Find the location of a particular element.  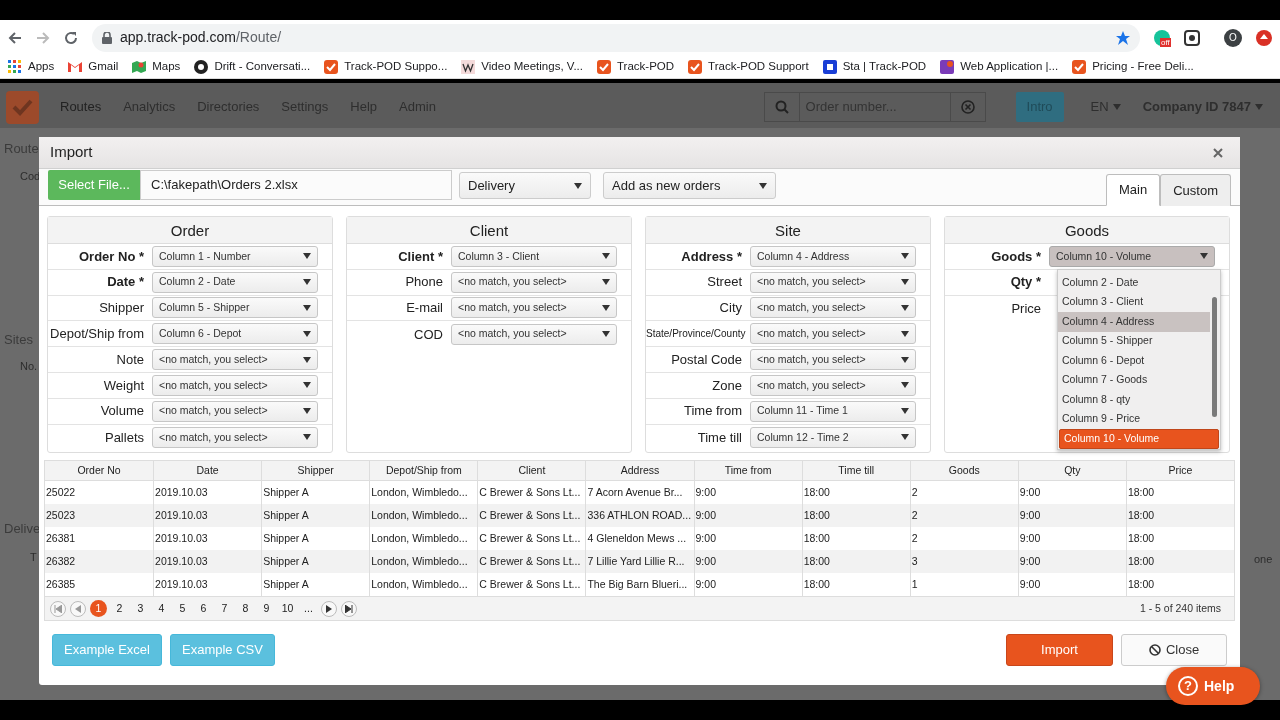

column-select: Column 4 - Address is located at coordinates (833, 256).